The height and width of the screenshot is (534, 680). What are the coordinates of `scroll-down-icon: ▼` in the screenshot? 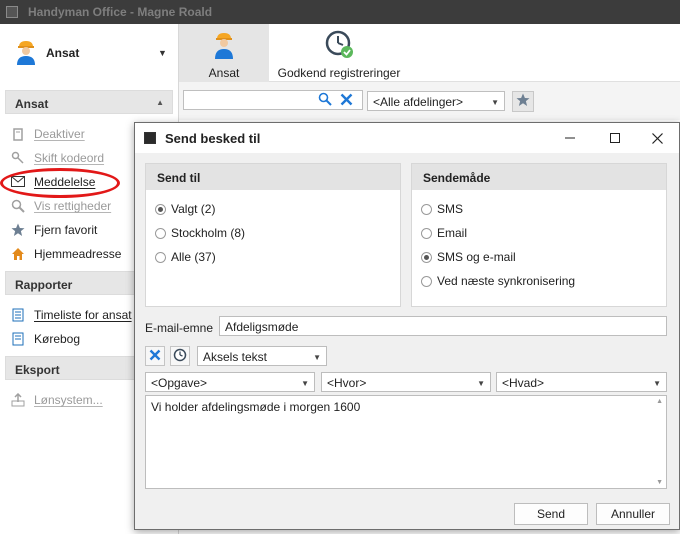 It's located at (659, 482).